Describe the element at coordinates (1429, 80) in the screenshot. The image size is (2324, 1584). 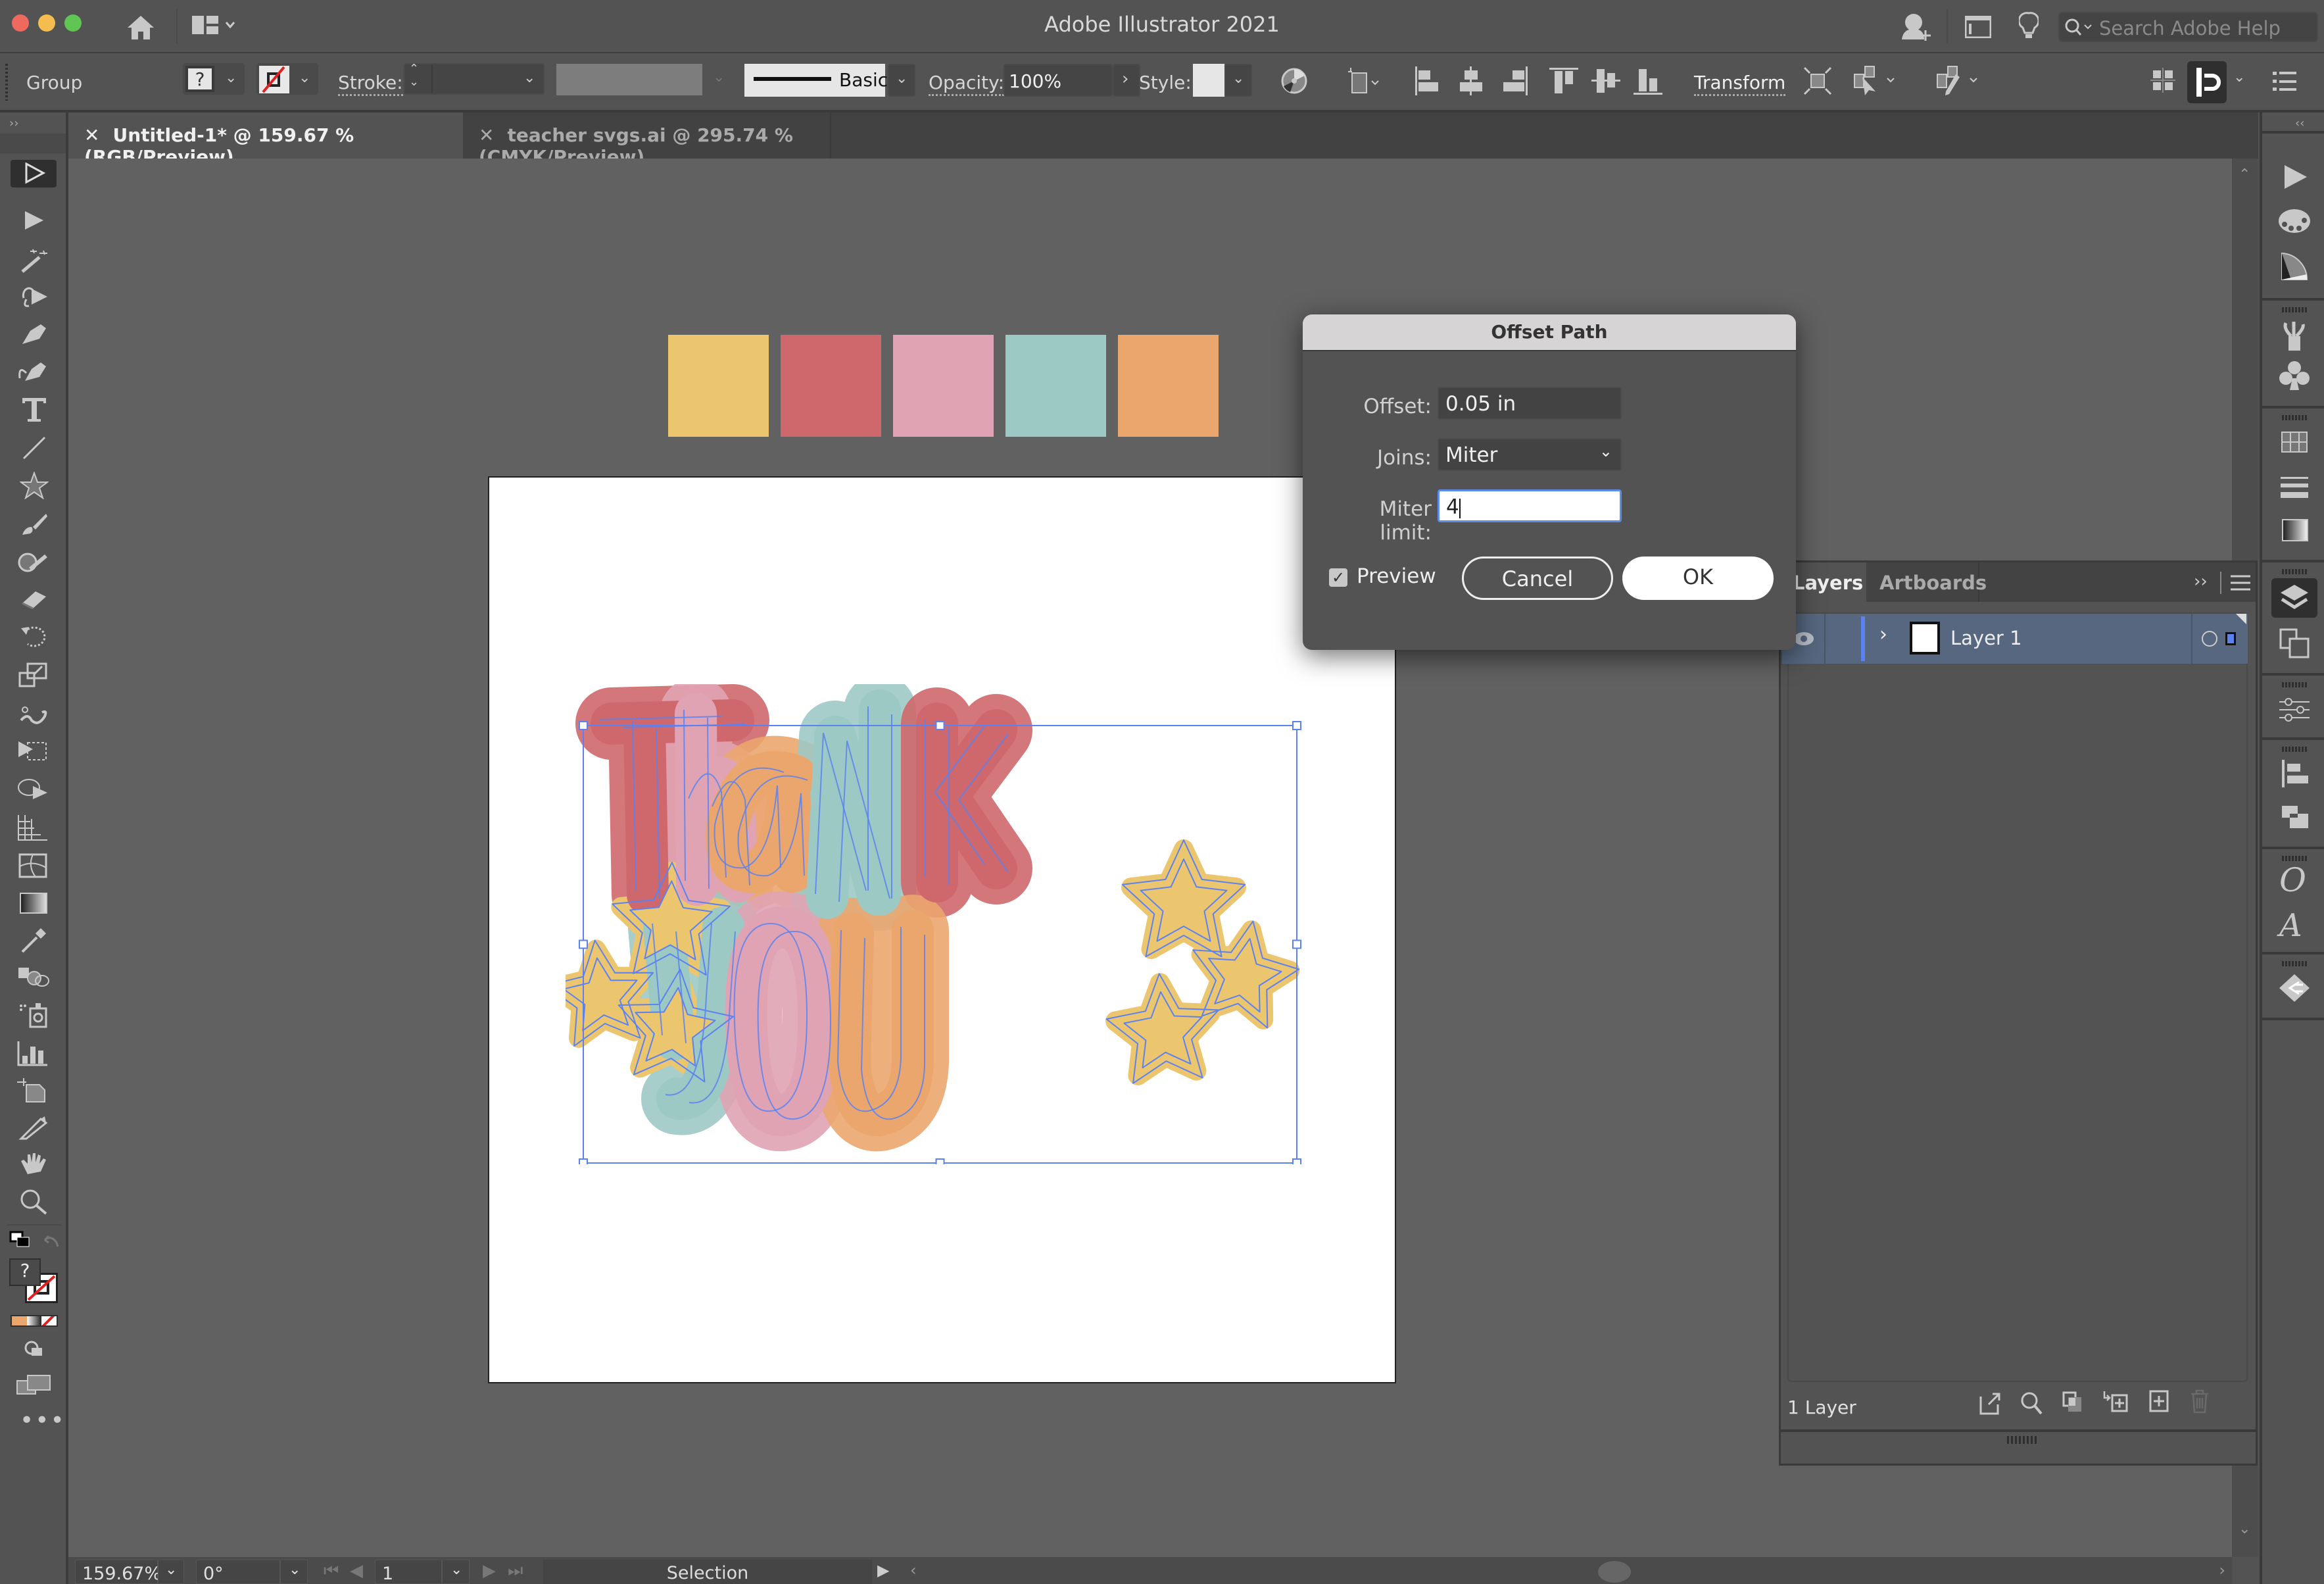
I see `align-left-icon` at that location.